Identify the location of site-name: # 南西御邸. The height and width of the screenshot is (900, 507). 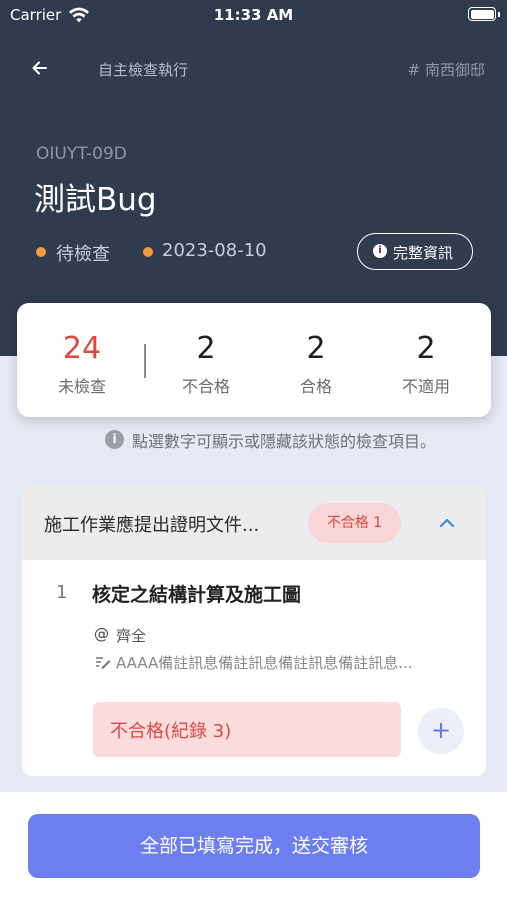
(446, 70).